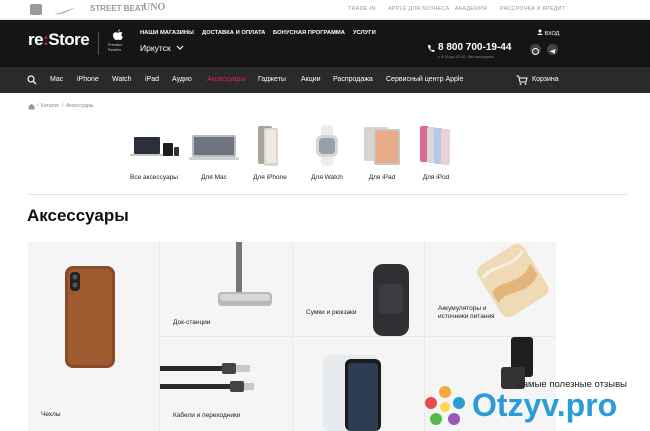  Describe the element at coordinates (358, 289) in the screenshot. I see `tile-bags: Сумки и рюкзаки` at that location.